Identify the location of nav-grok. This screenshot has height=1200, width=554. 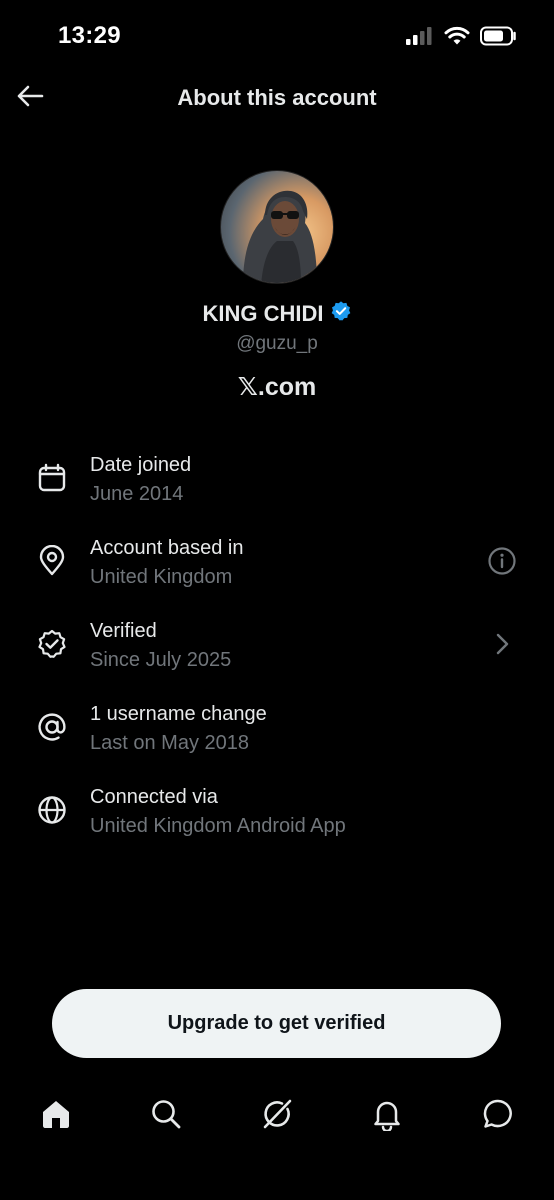
(277, 1116).